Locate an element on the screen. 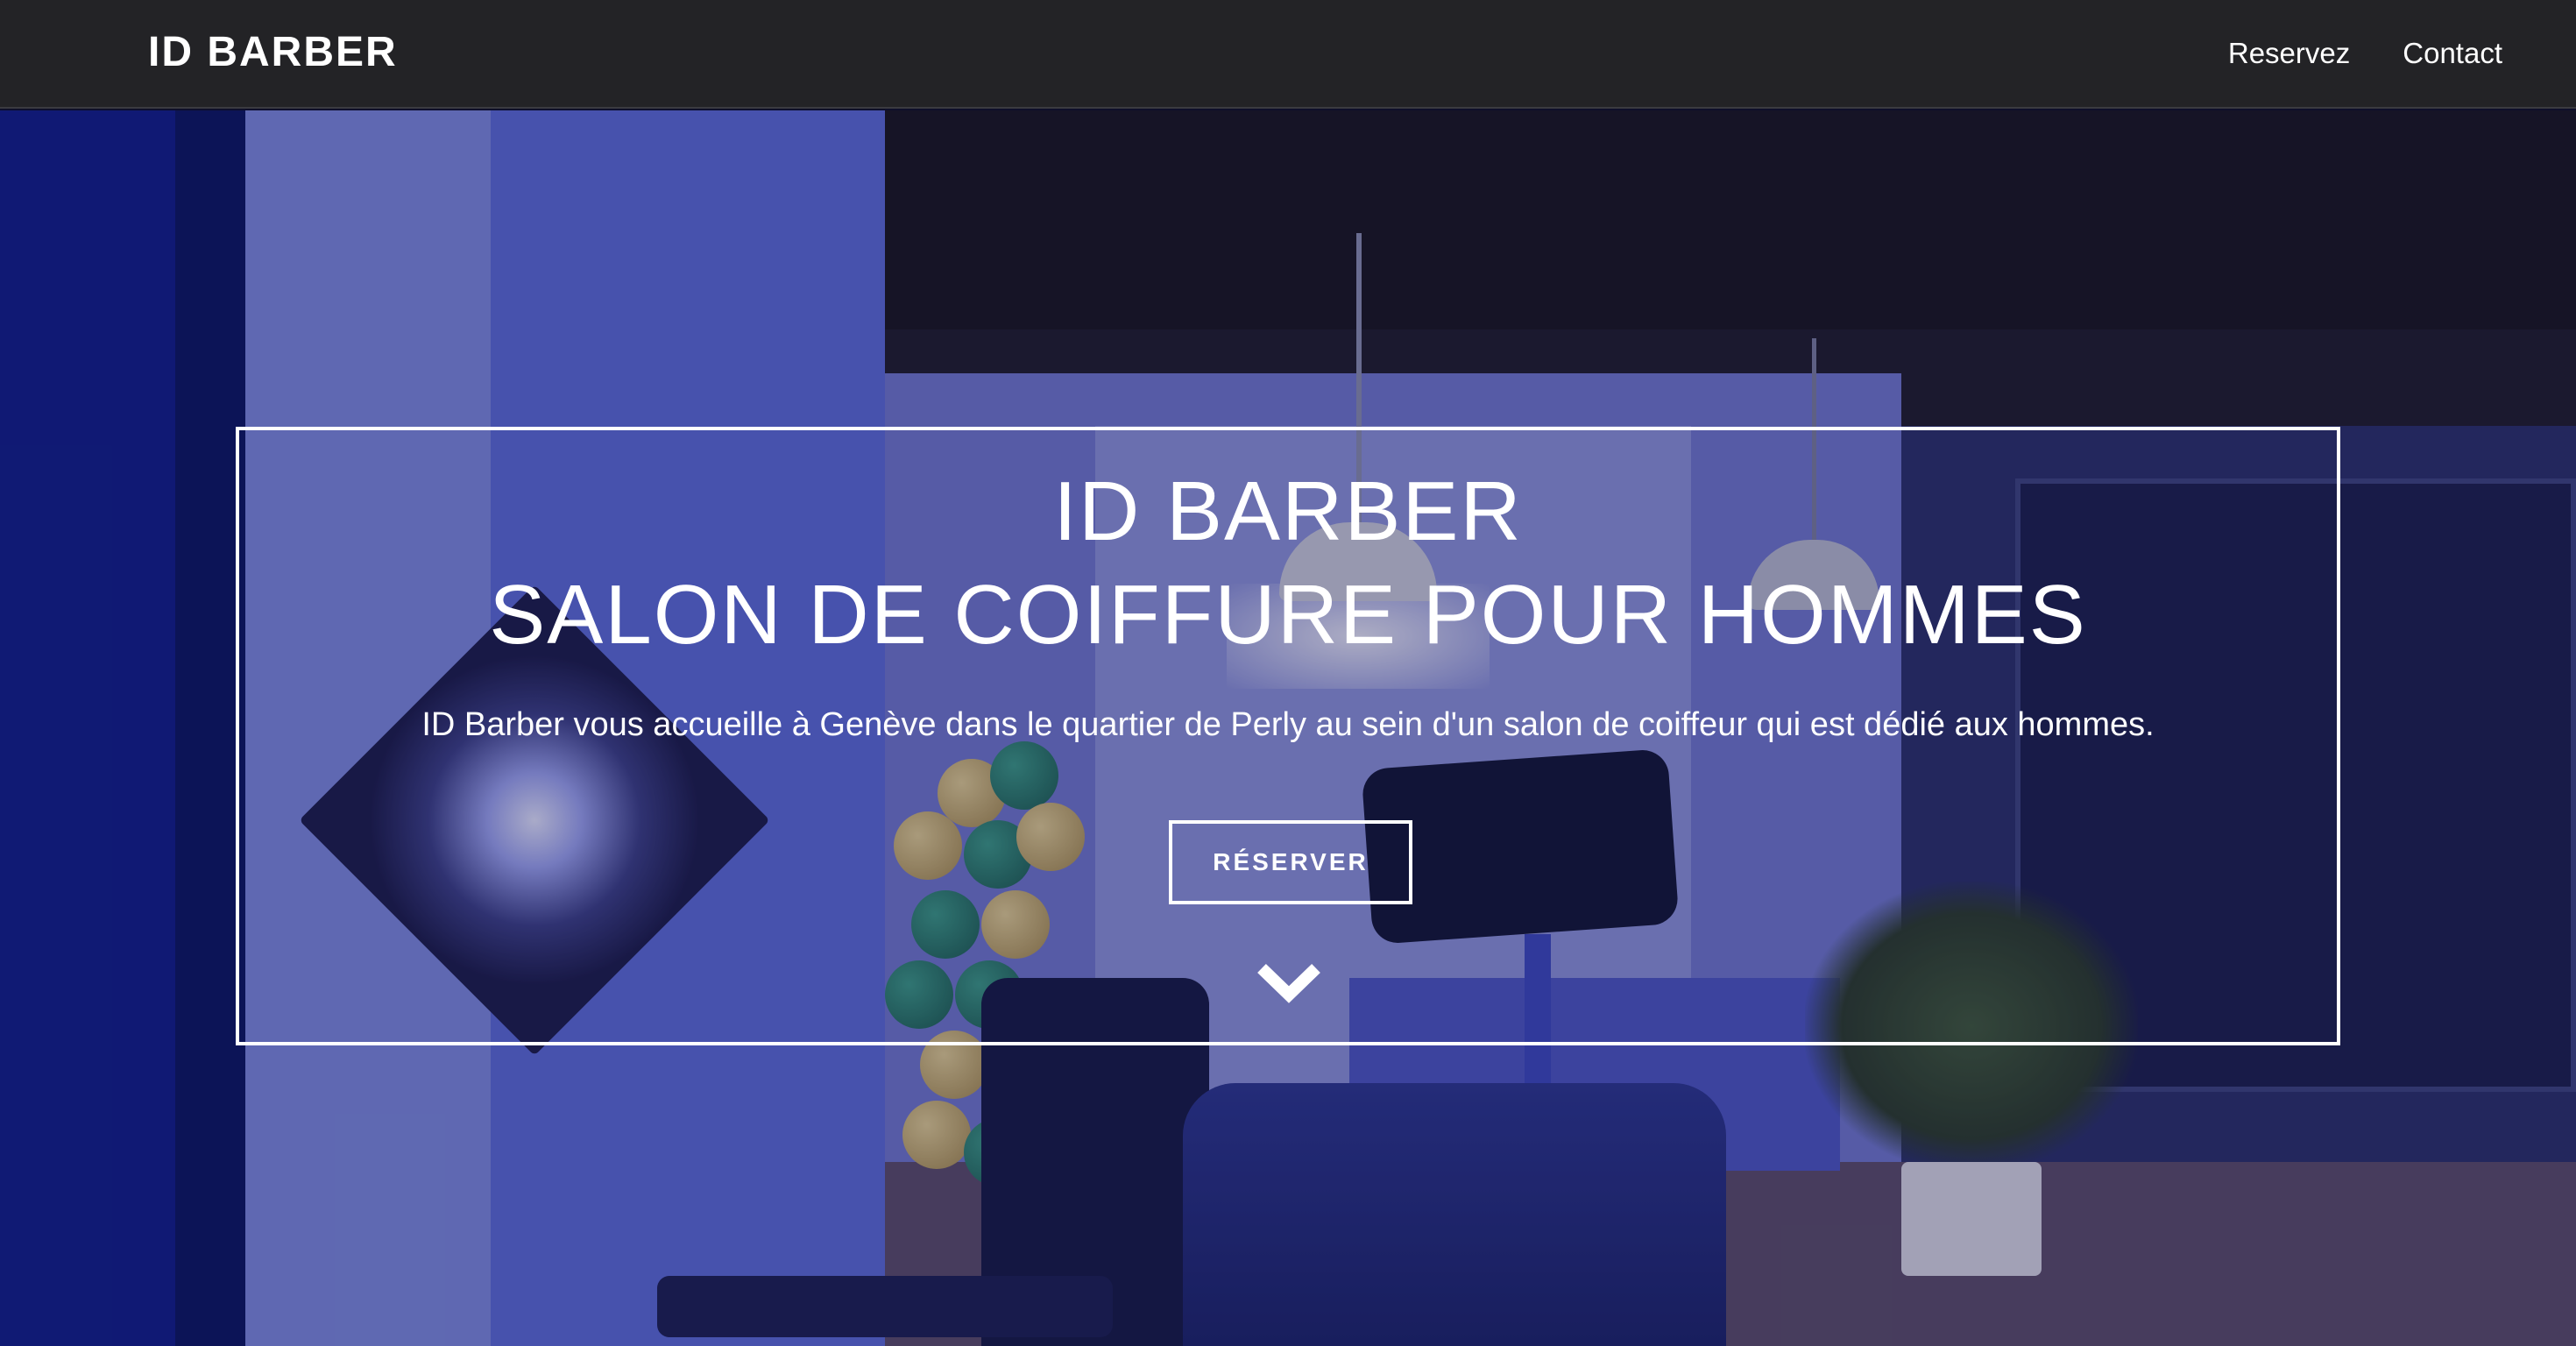 Image resolution: width=2576 pixels, height=1346 pixels. hero-title-line2: SALON DE COIFFURE POUR HOMMES is located at coordinates (1288, 615).